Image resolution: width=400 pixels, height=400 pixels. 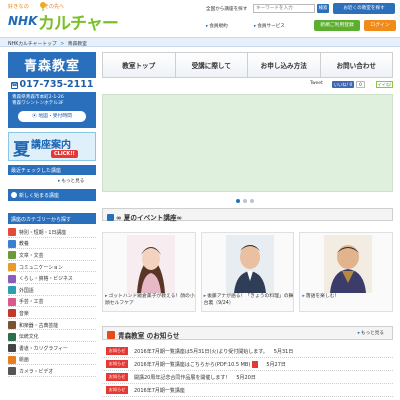 I want to click on news-header: 青森教室 のお知らせ もっと見る, so click(x=247, y=333).